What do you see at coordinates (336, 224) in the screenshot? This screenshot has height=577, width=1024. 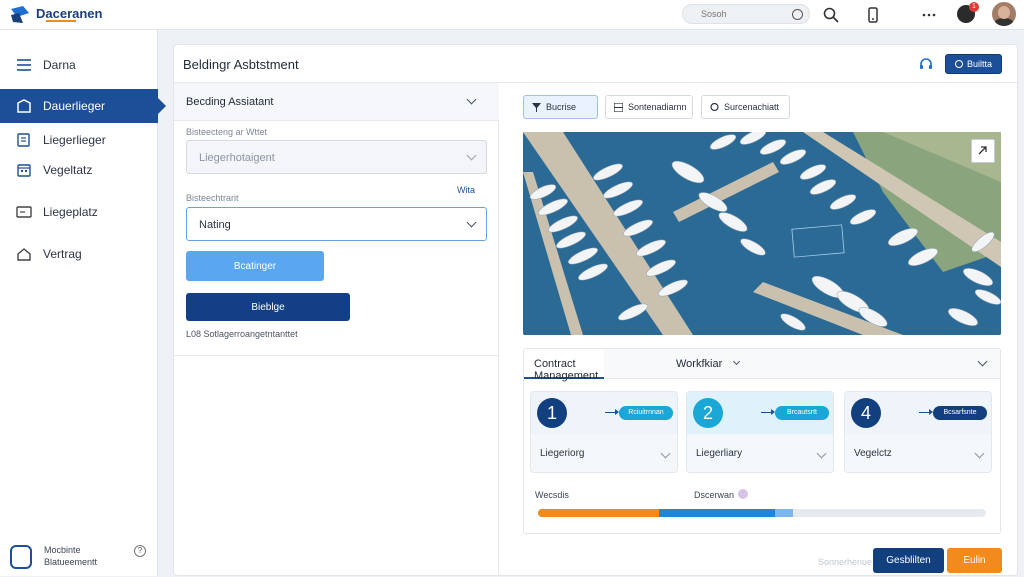 I see `field2-select: Nating` at bounding box center [336, 224].